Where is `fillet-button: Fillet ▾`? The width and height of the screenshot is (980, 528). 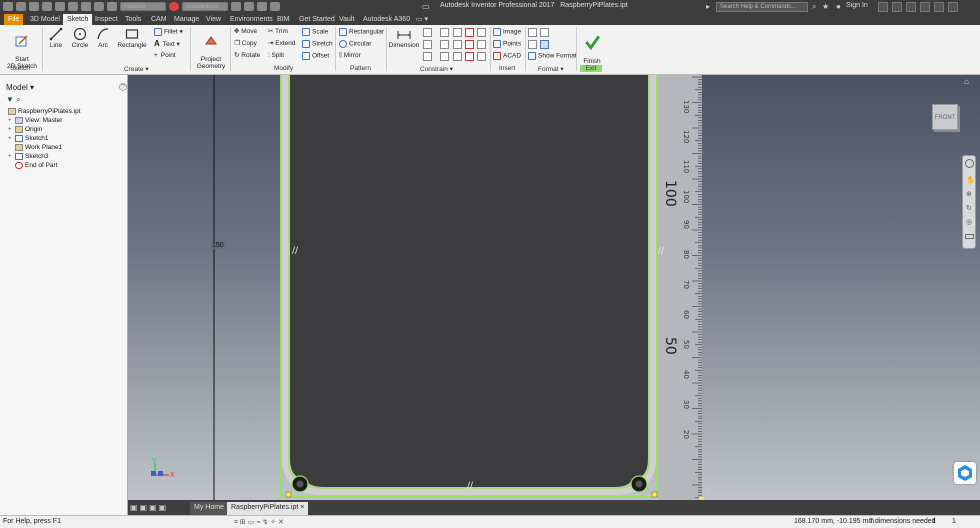
fillet-button: Fillet ▾ is located at coordinates (168, 32).